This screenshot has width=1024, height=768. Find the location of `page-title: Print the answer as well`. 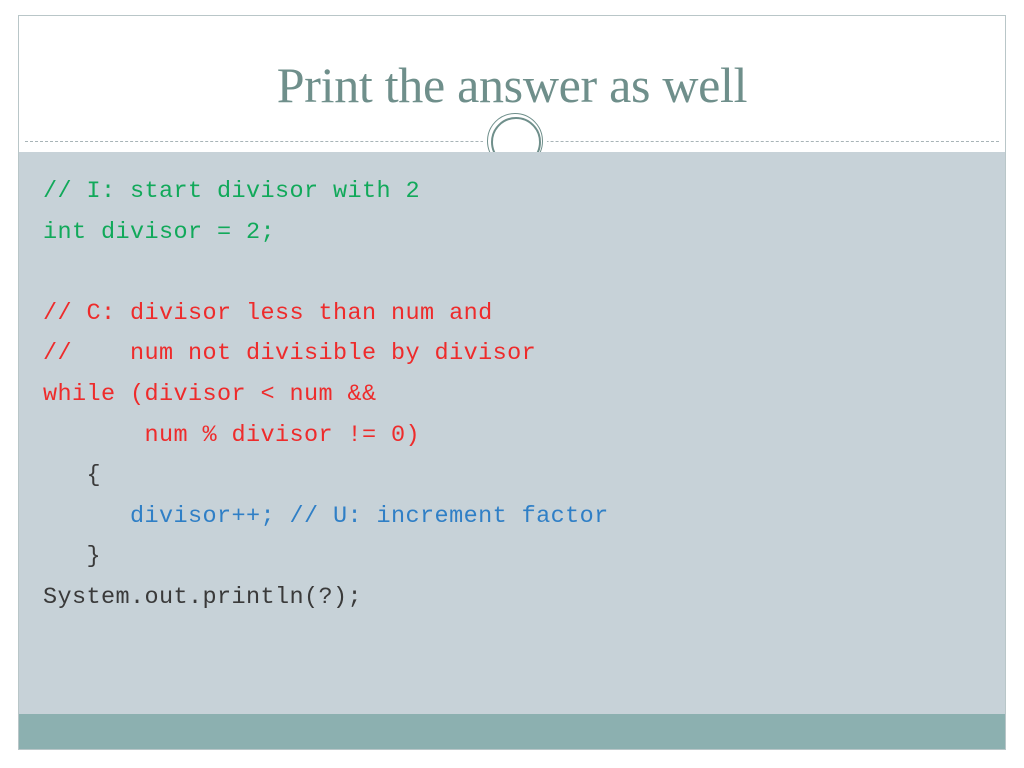

page-title: Print the answer as well is located at coordinates (512, 85).